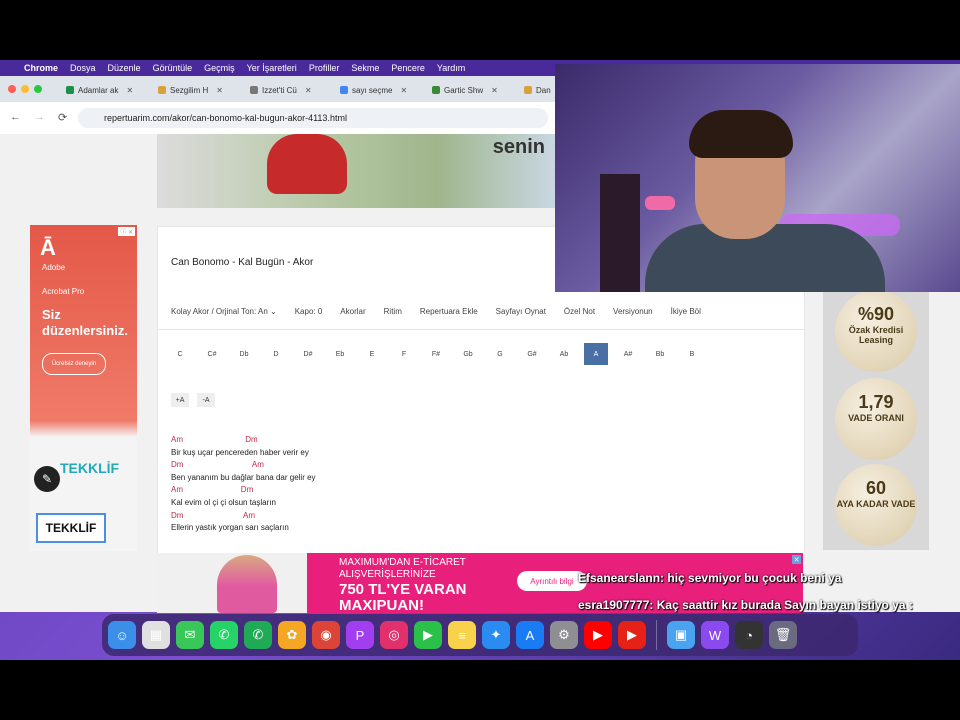 The height and width of the screenshot is (720, 960). I want to click on transpose-up-button: +A, so click(180, 400).